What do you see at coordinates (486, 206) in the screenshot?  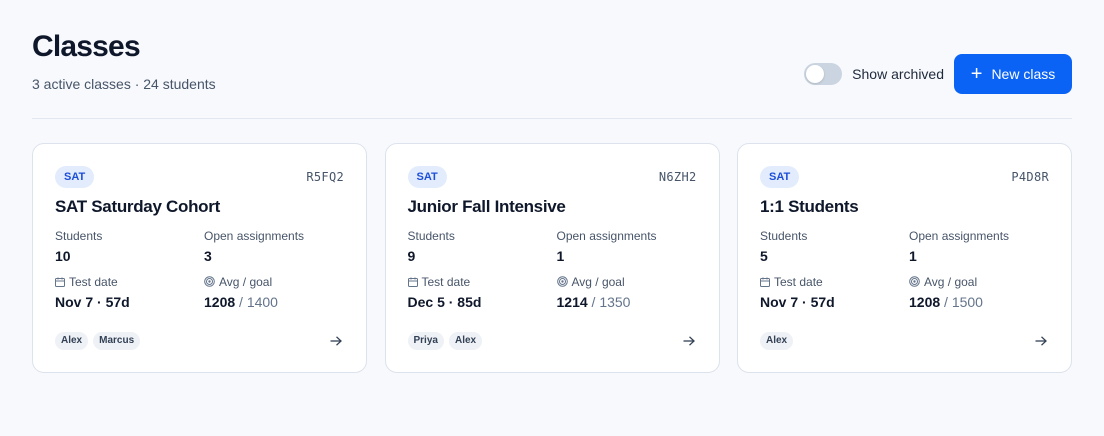 I see `class-name: Junior Fall Intensive` at bounding box center [486, 206].